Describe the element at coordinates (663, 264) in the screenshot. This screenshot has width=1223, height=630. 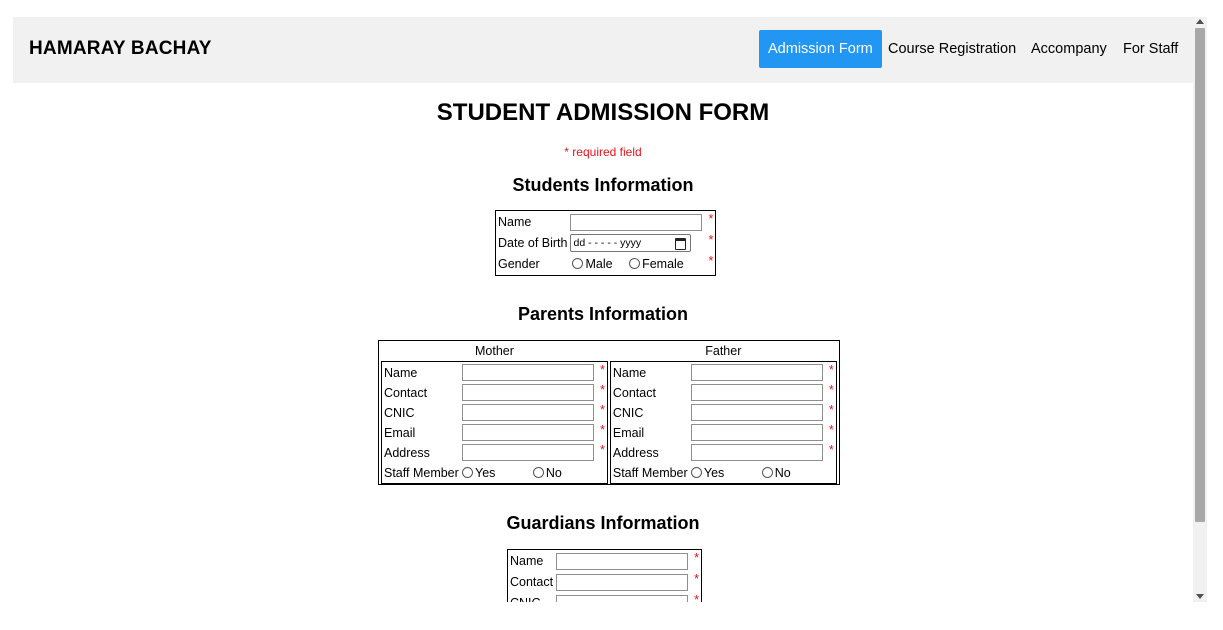
I see `gender-female-label: Female` at that location.